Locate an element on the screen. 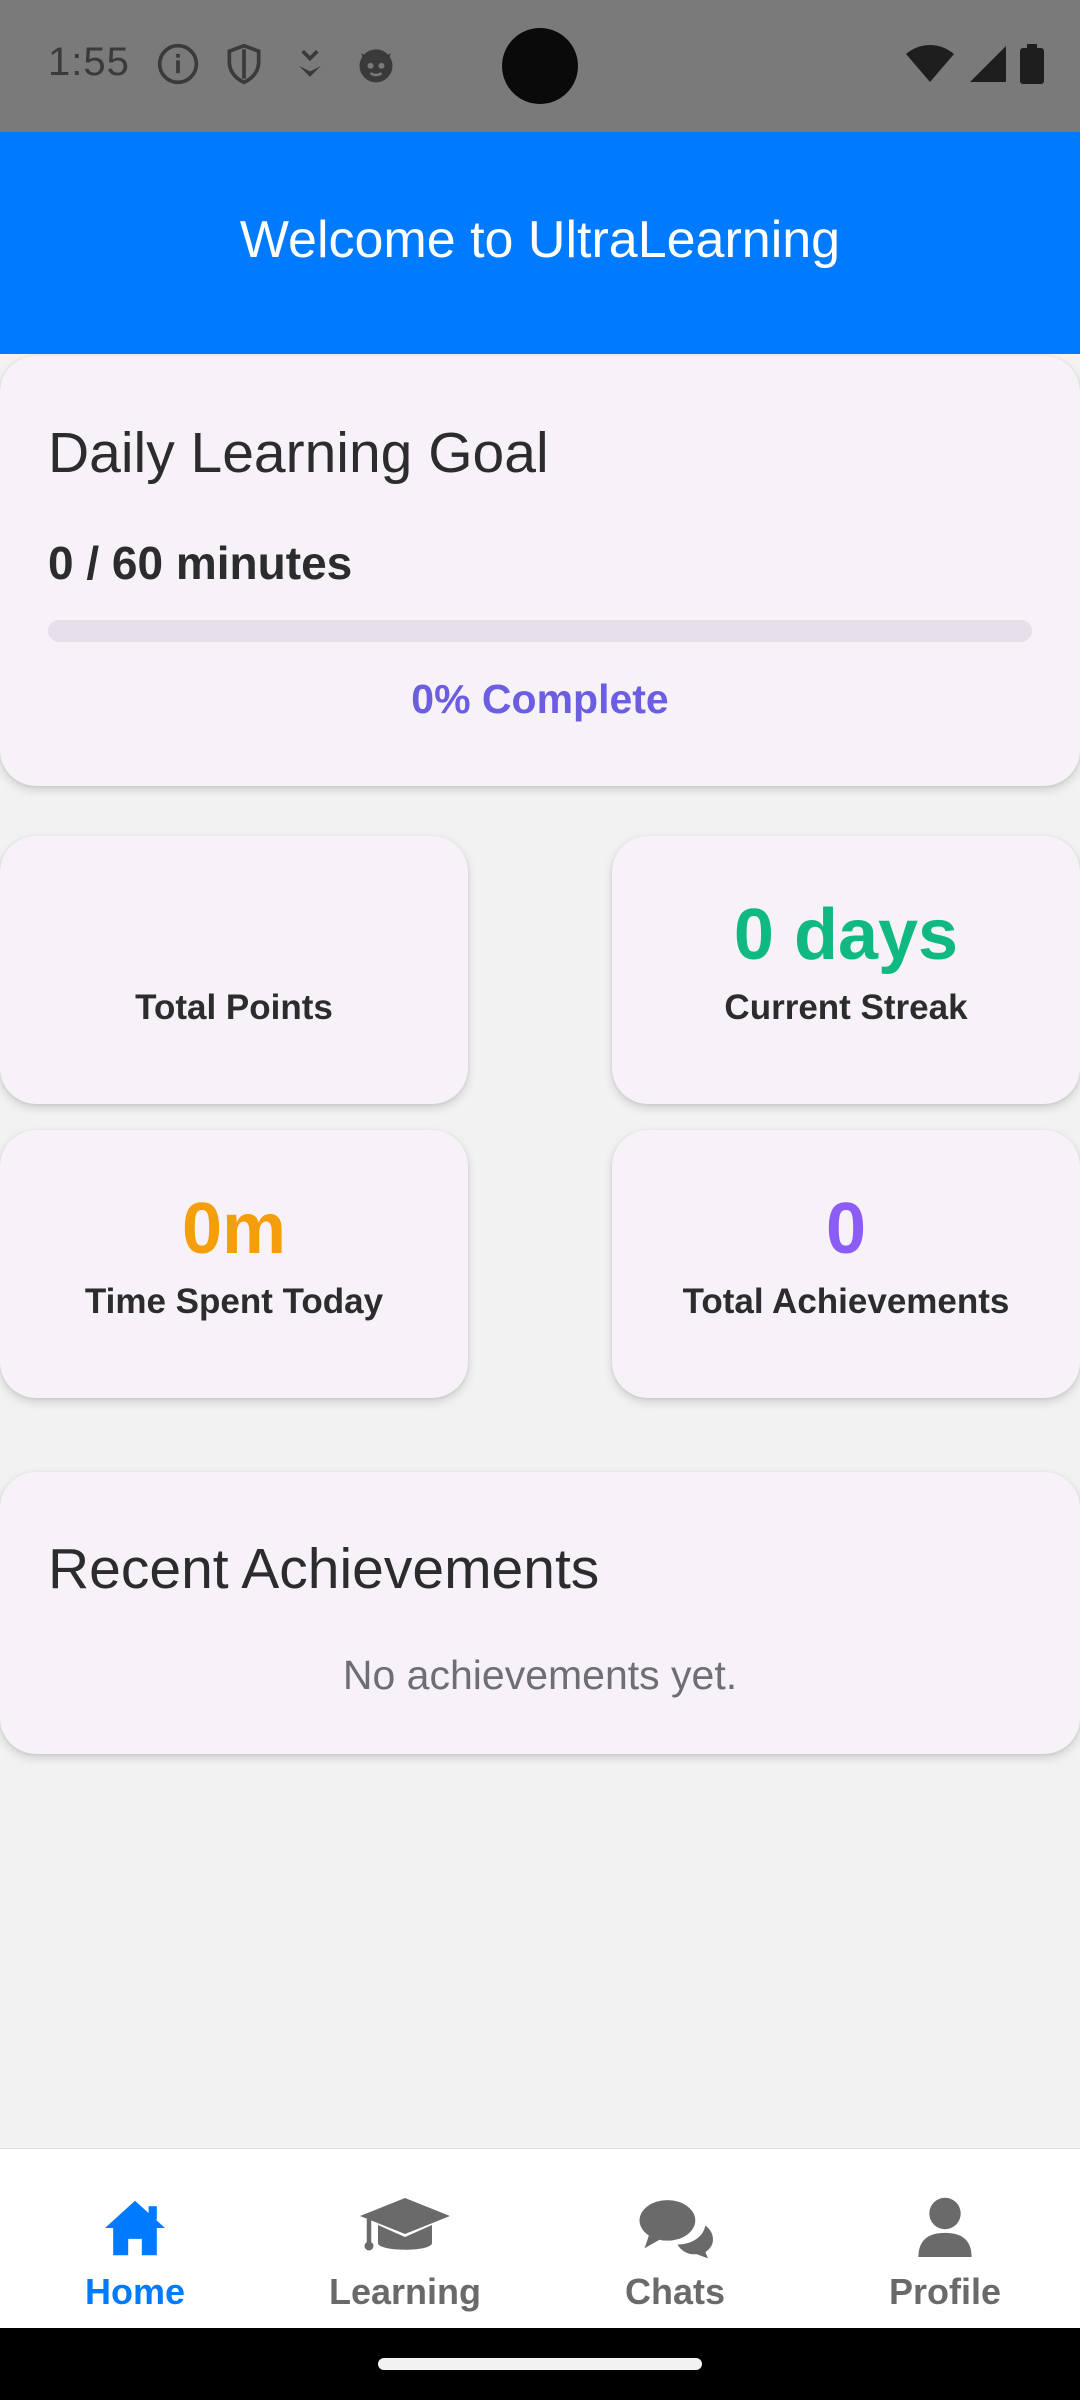  battery-icon is located at coordinates (1032, 66).